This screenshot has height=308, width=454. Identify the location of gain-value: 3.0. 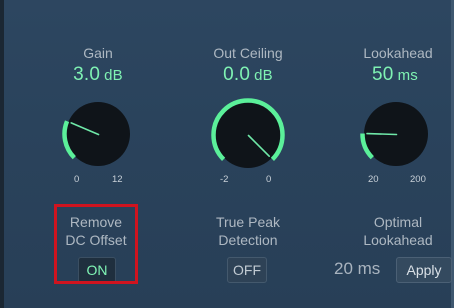
(87, 74).